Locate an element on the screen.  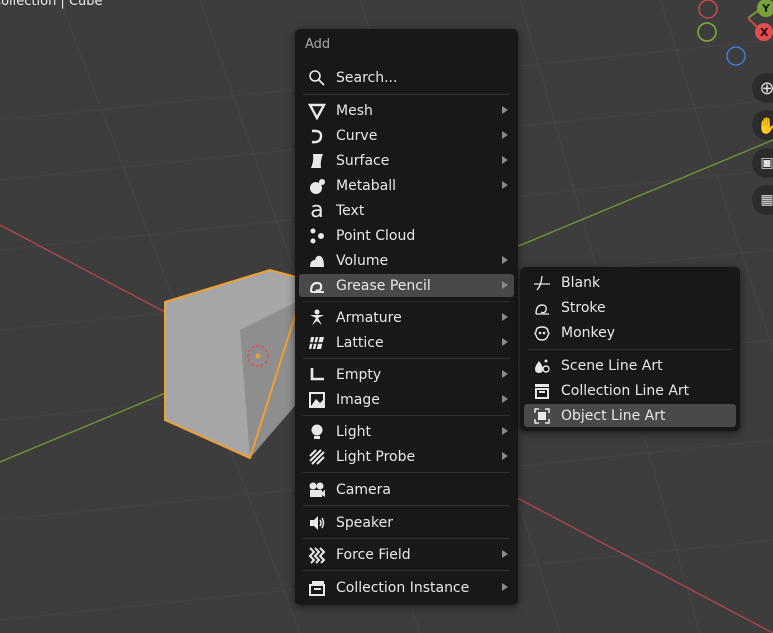
menu-item-text: a Text is located at coordinates (406, 210).